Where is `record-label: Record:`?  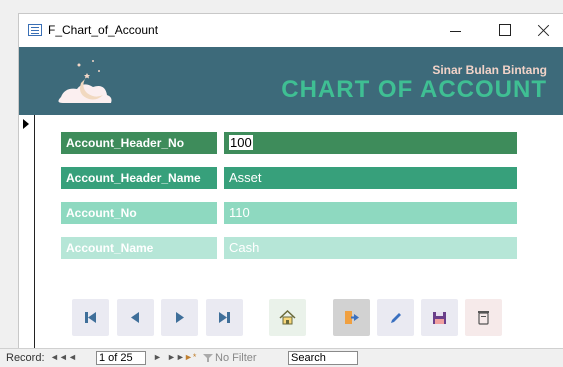 record-label: Record: is located at coordinates (25, 358).